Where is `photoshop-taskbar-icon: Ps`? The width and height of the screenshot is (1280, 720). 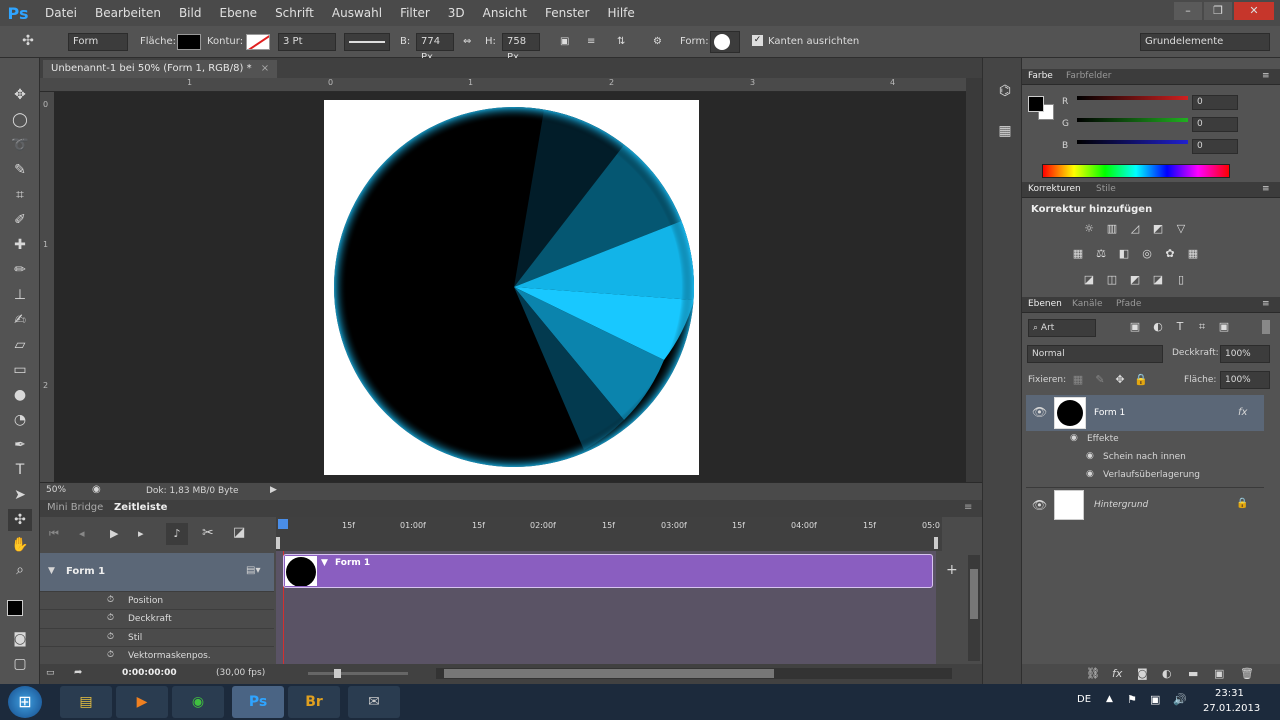 photoshop-taskbar-icon: Ps is located at coordinates (258, 702).